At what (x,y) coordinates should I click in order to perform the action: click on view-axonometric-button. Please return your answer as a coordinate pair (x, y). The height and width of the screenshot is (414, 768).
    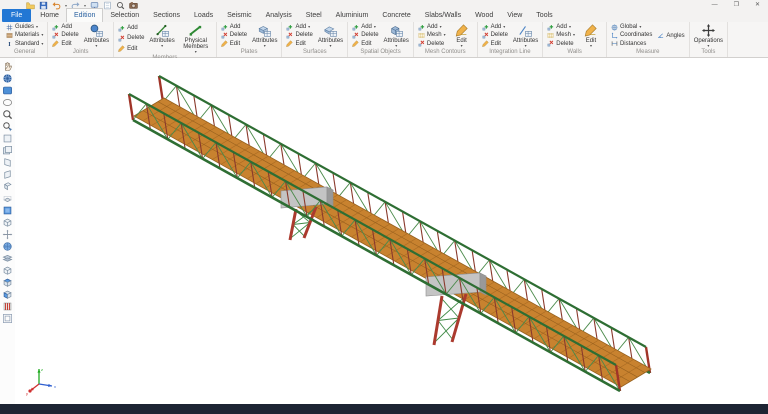
    Looking at the image, I should click on (7, 222).